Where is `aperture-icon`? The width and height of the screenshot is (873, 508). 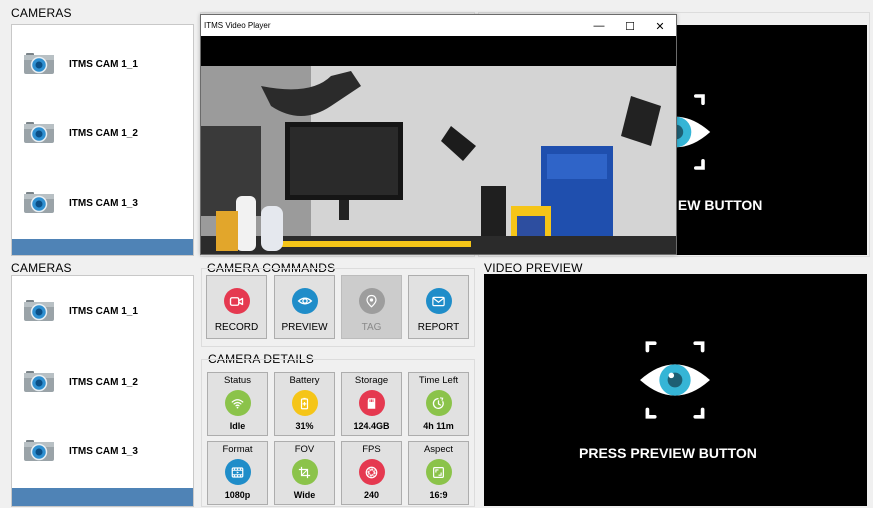 aperture-icon is located at coordinates (371, 472).